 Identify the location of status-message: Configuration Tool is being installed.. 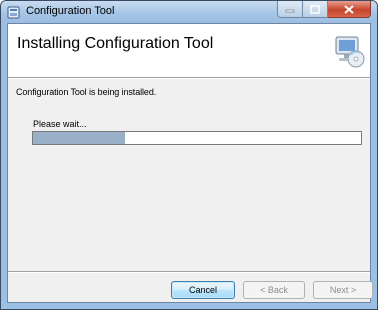
(86, 92).